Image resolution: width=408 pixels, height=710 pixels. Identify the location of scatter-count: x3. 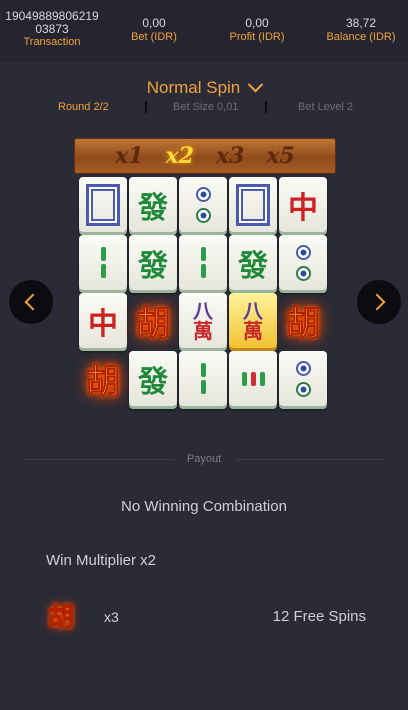
(111, 617).